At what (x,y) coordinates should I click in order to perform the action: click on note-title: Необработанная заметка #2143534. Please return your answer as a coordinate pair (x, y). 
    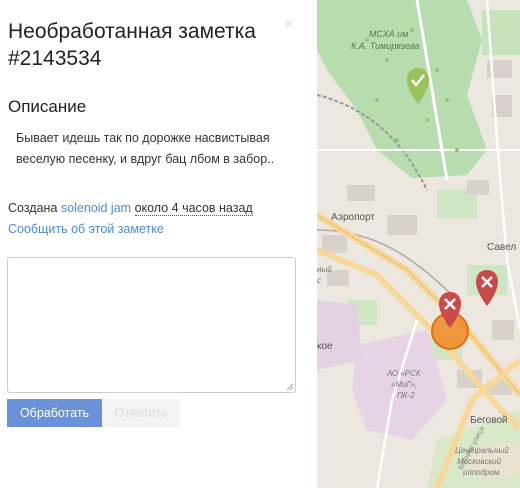
    Looking at the image, I should click on (132, 45).